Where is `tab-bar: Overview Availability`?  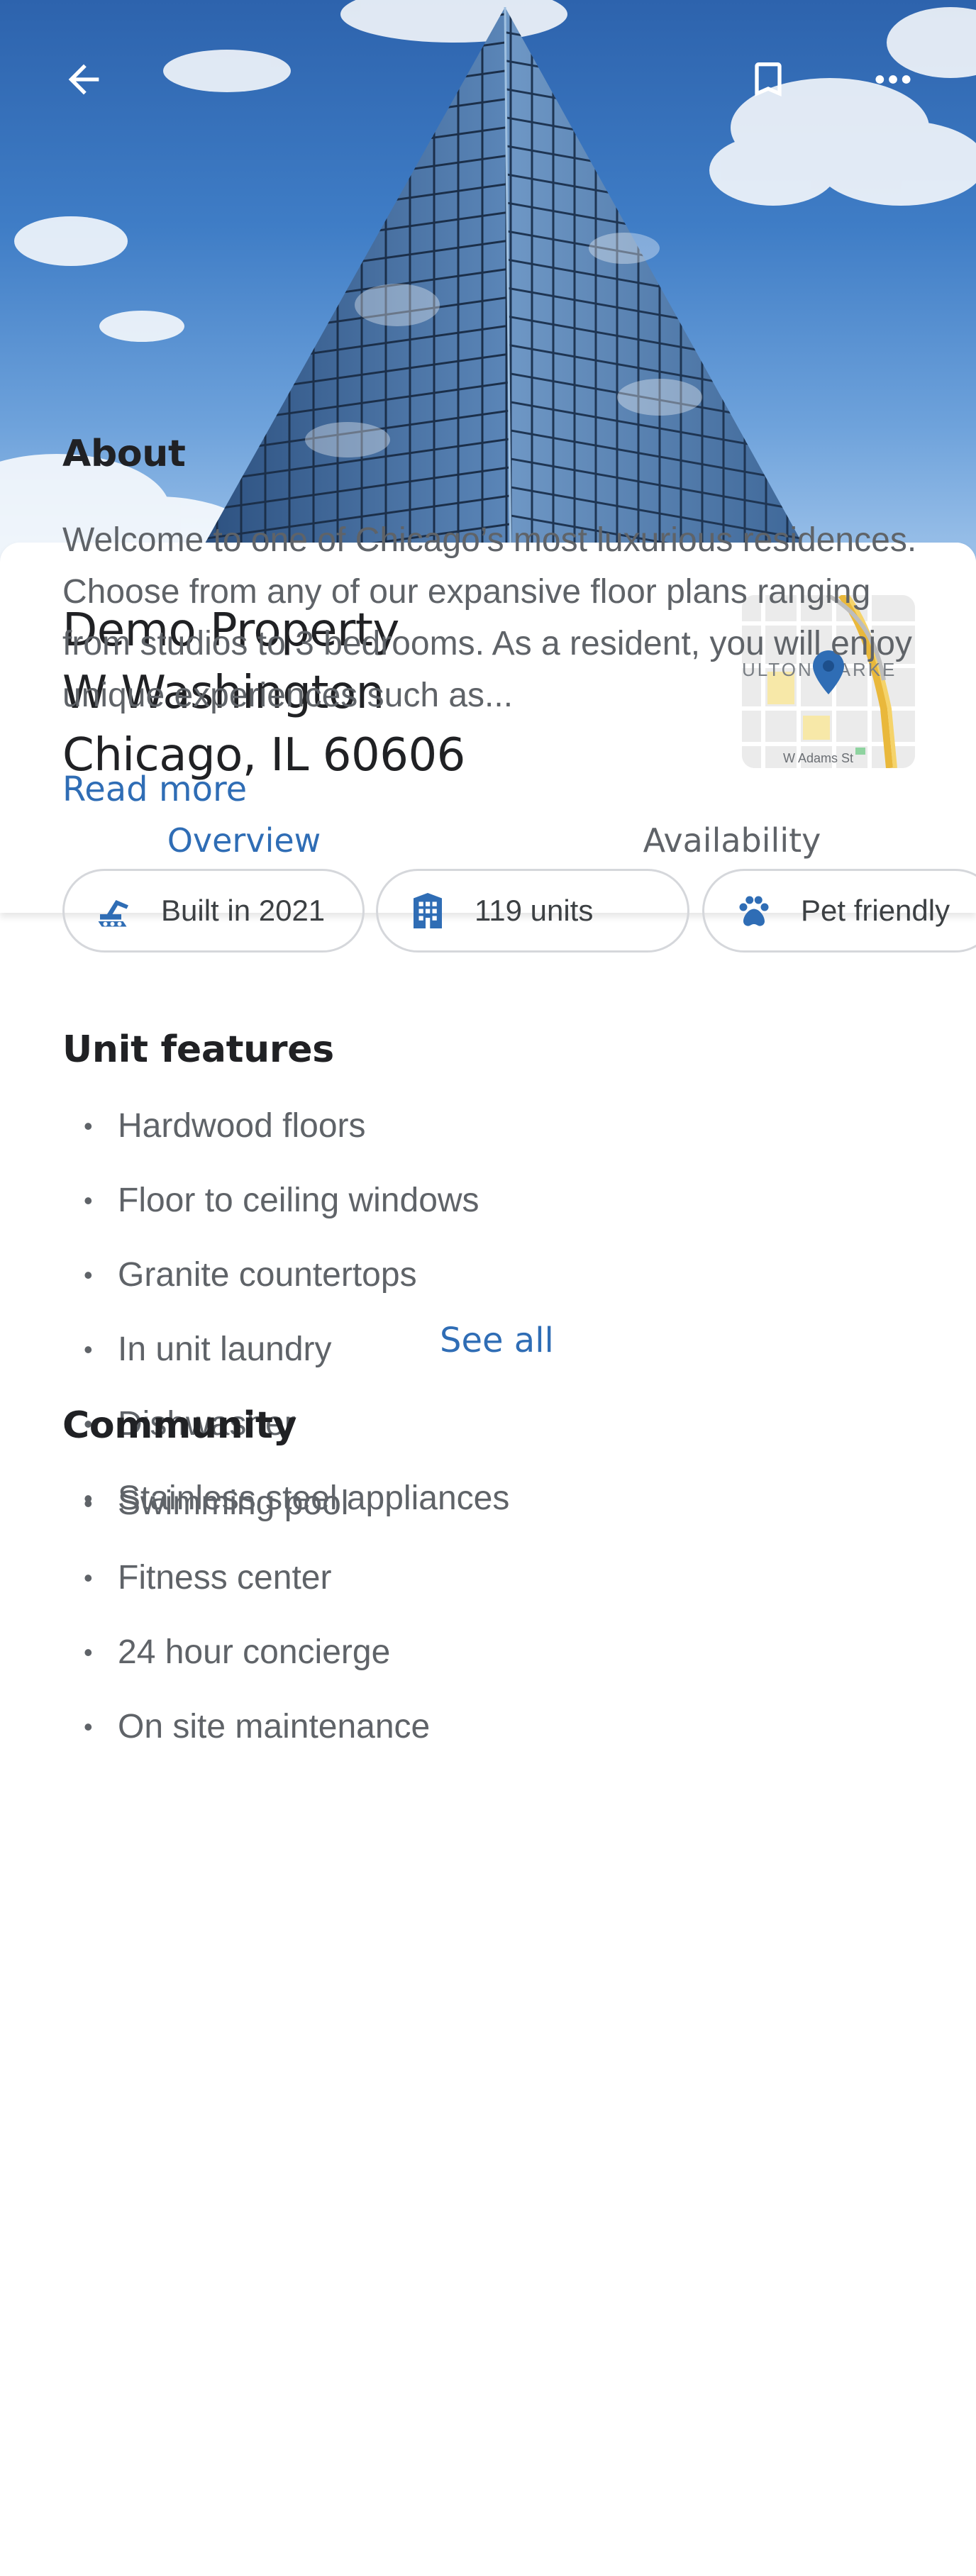
tab-bar: Overview Availability is located at coordinates (488, 840).